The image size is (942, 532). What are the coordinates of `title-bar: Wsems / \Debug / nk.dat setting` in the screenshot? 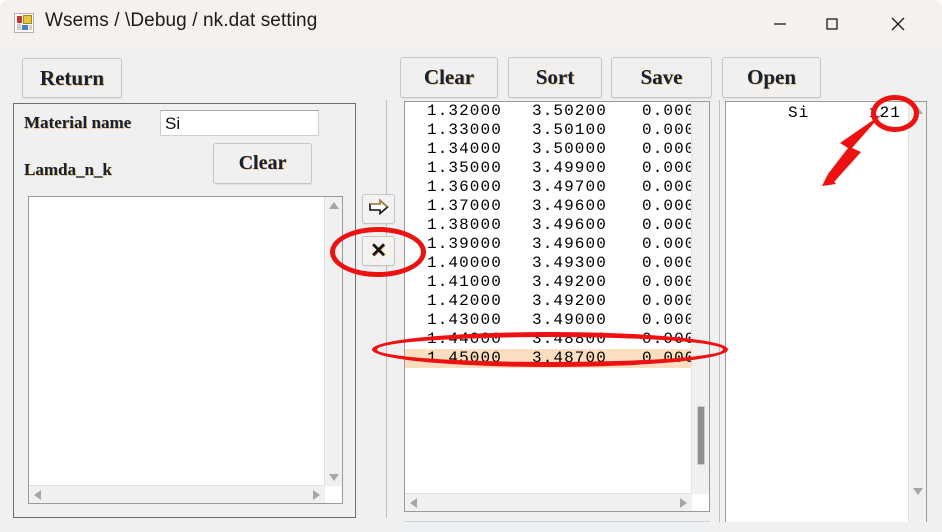 It's located at (471, 23).